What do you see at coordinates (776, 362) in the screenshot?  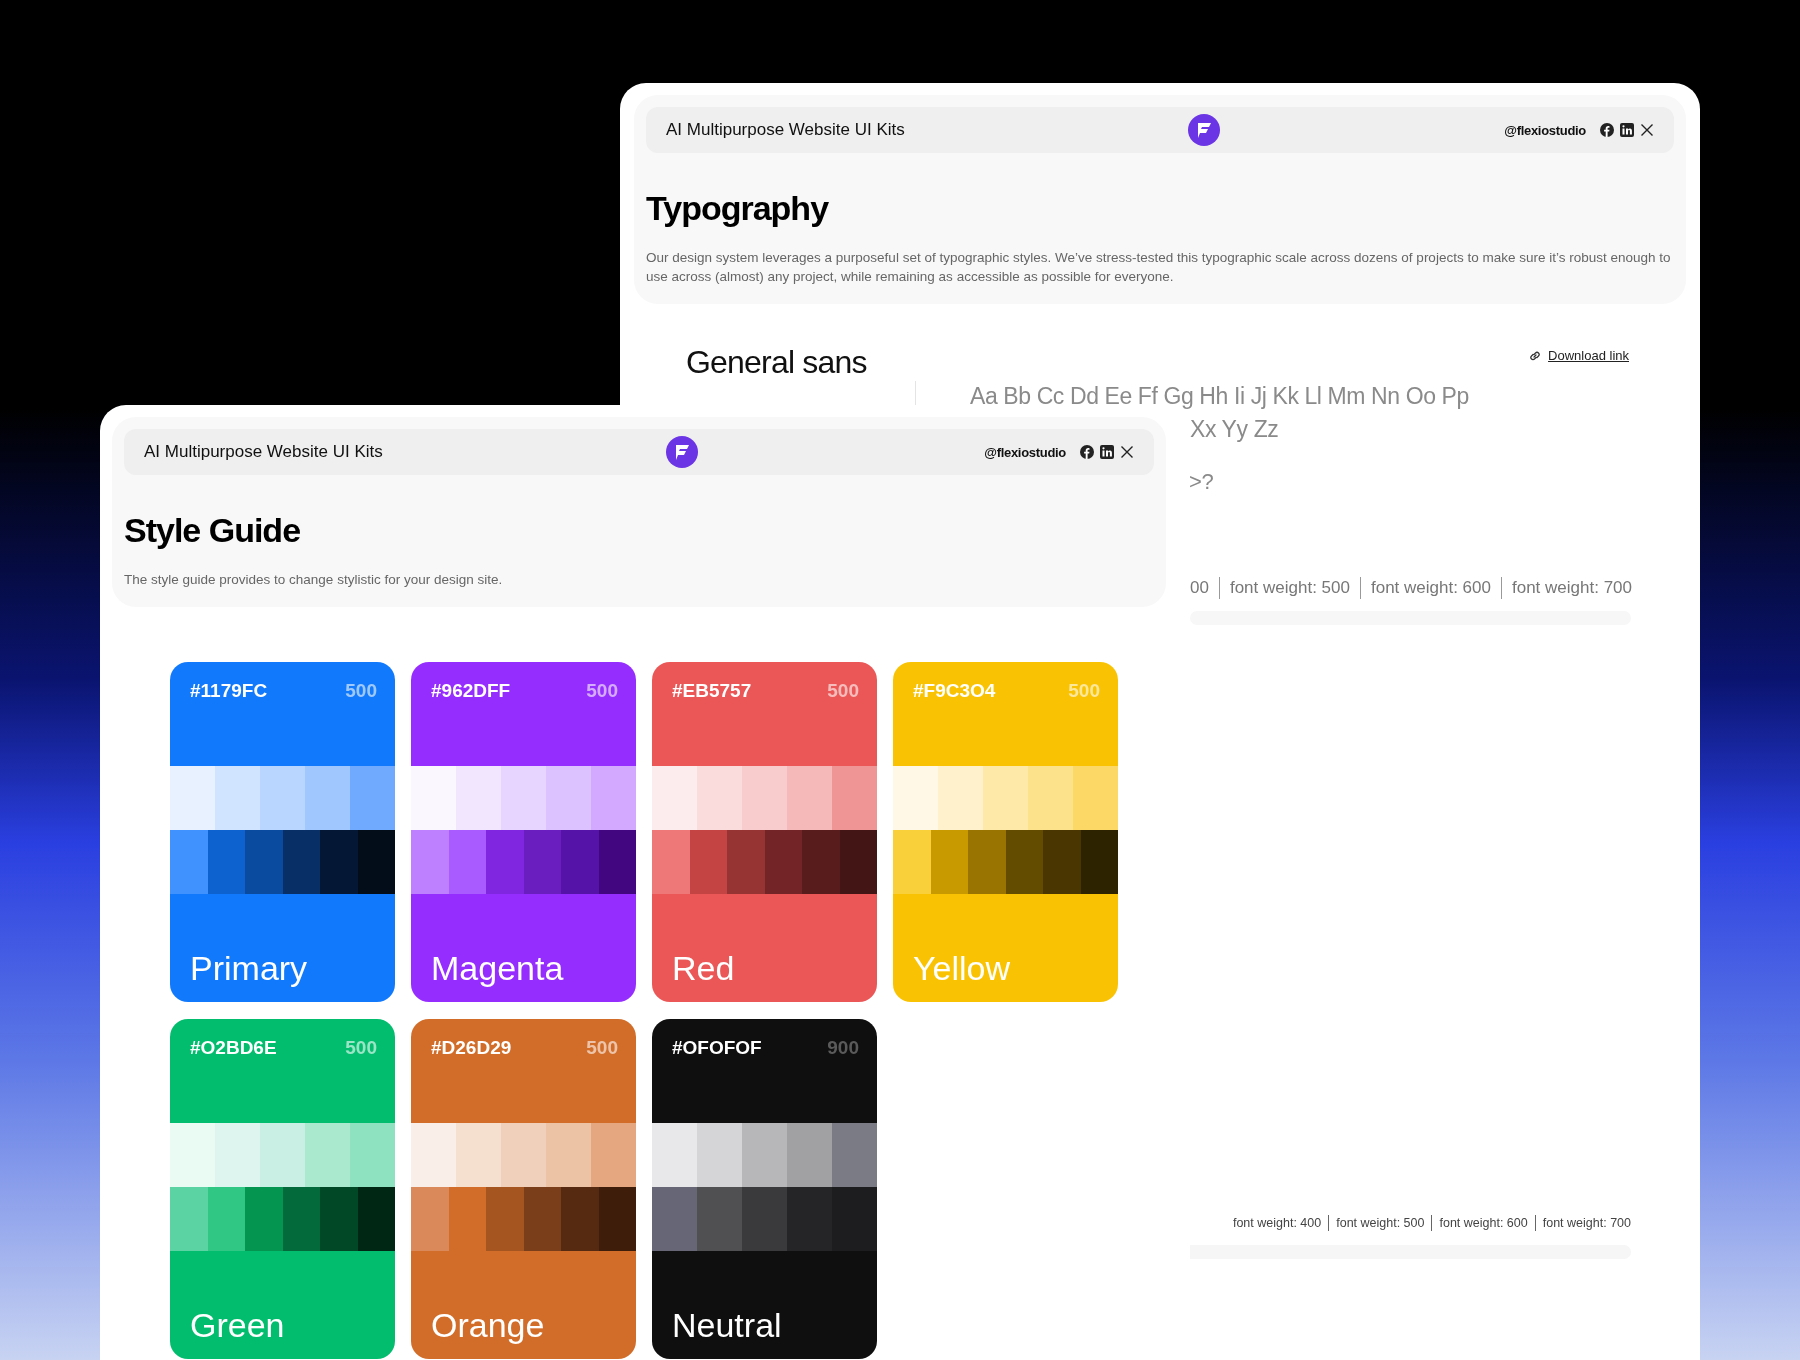 I see `font-name: General sans` at bounding box center [776, 362].